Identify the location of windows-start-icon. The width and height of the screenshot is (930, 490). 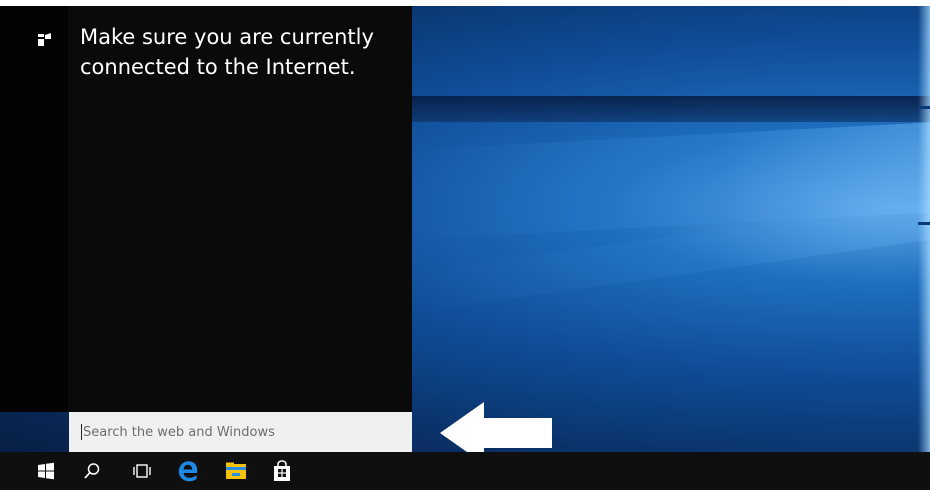
(46, 471).